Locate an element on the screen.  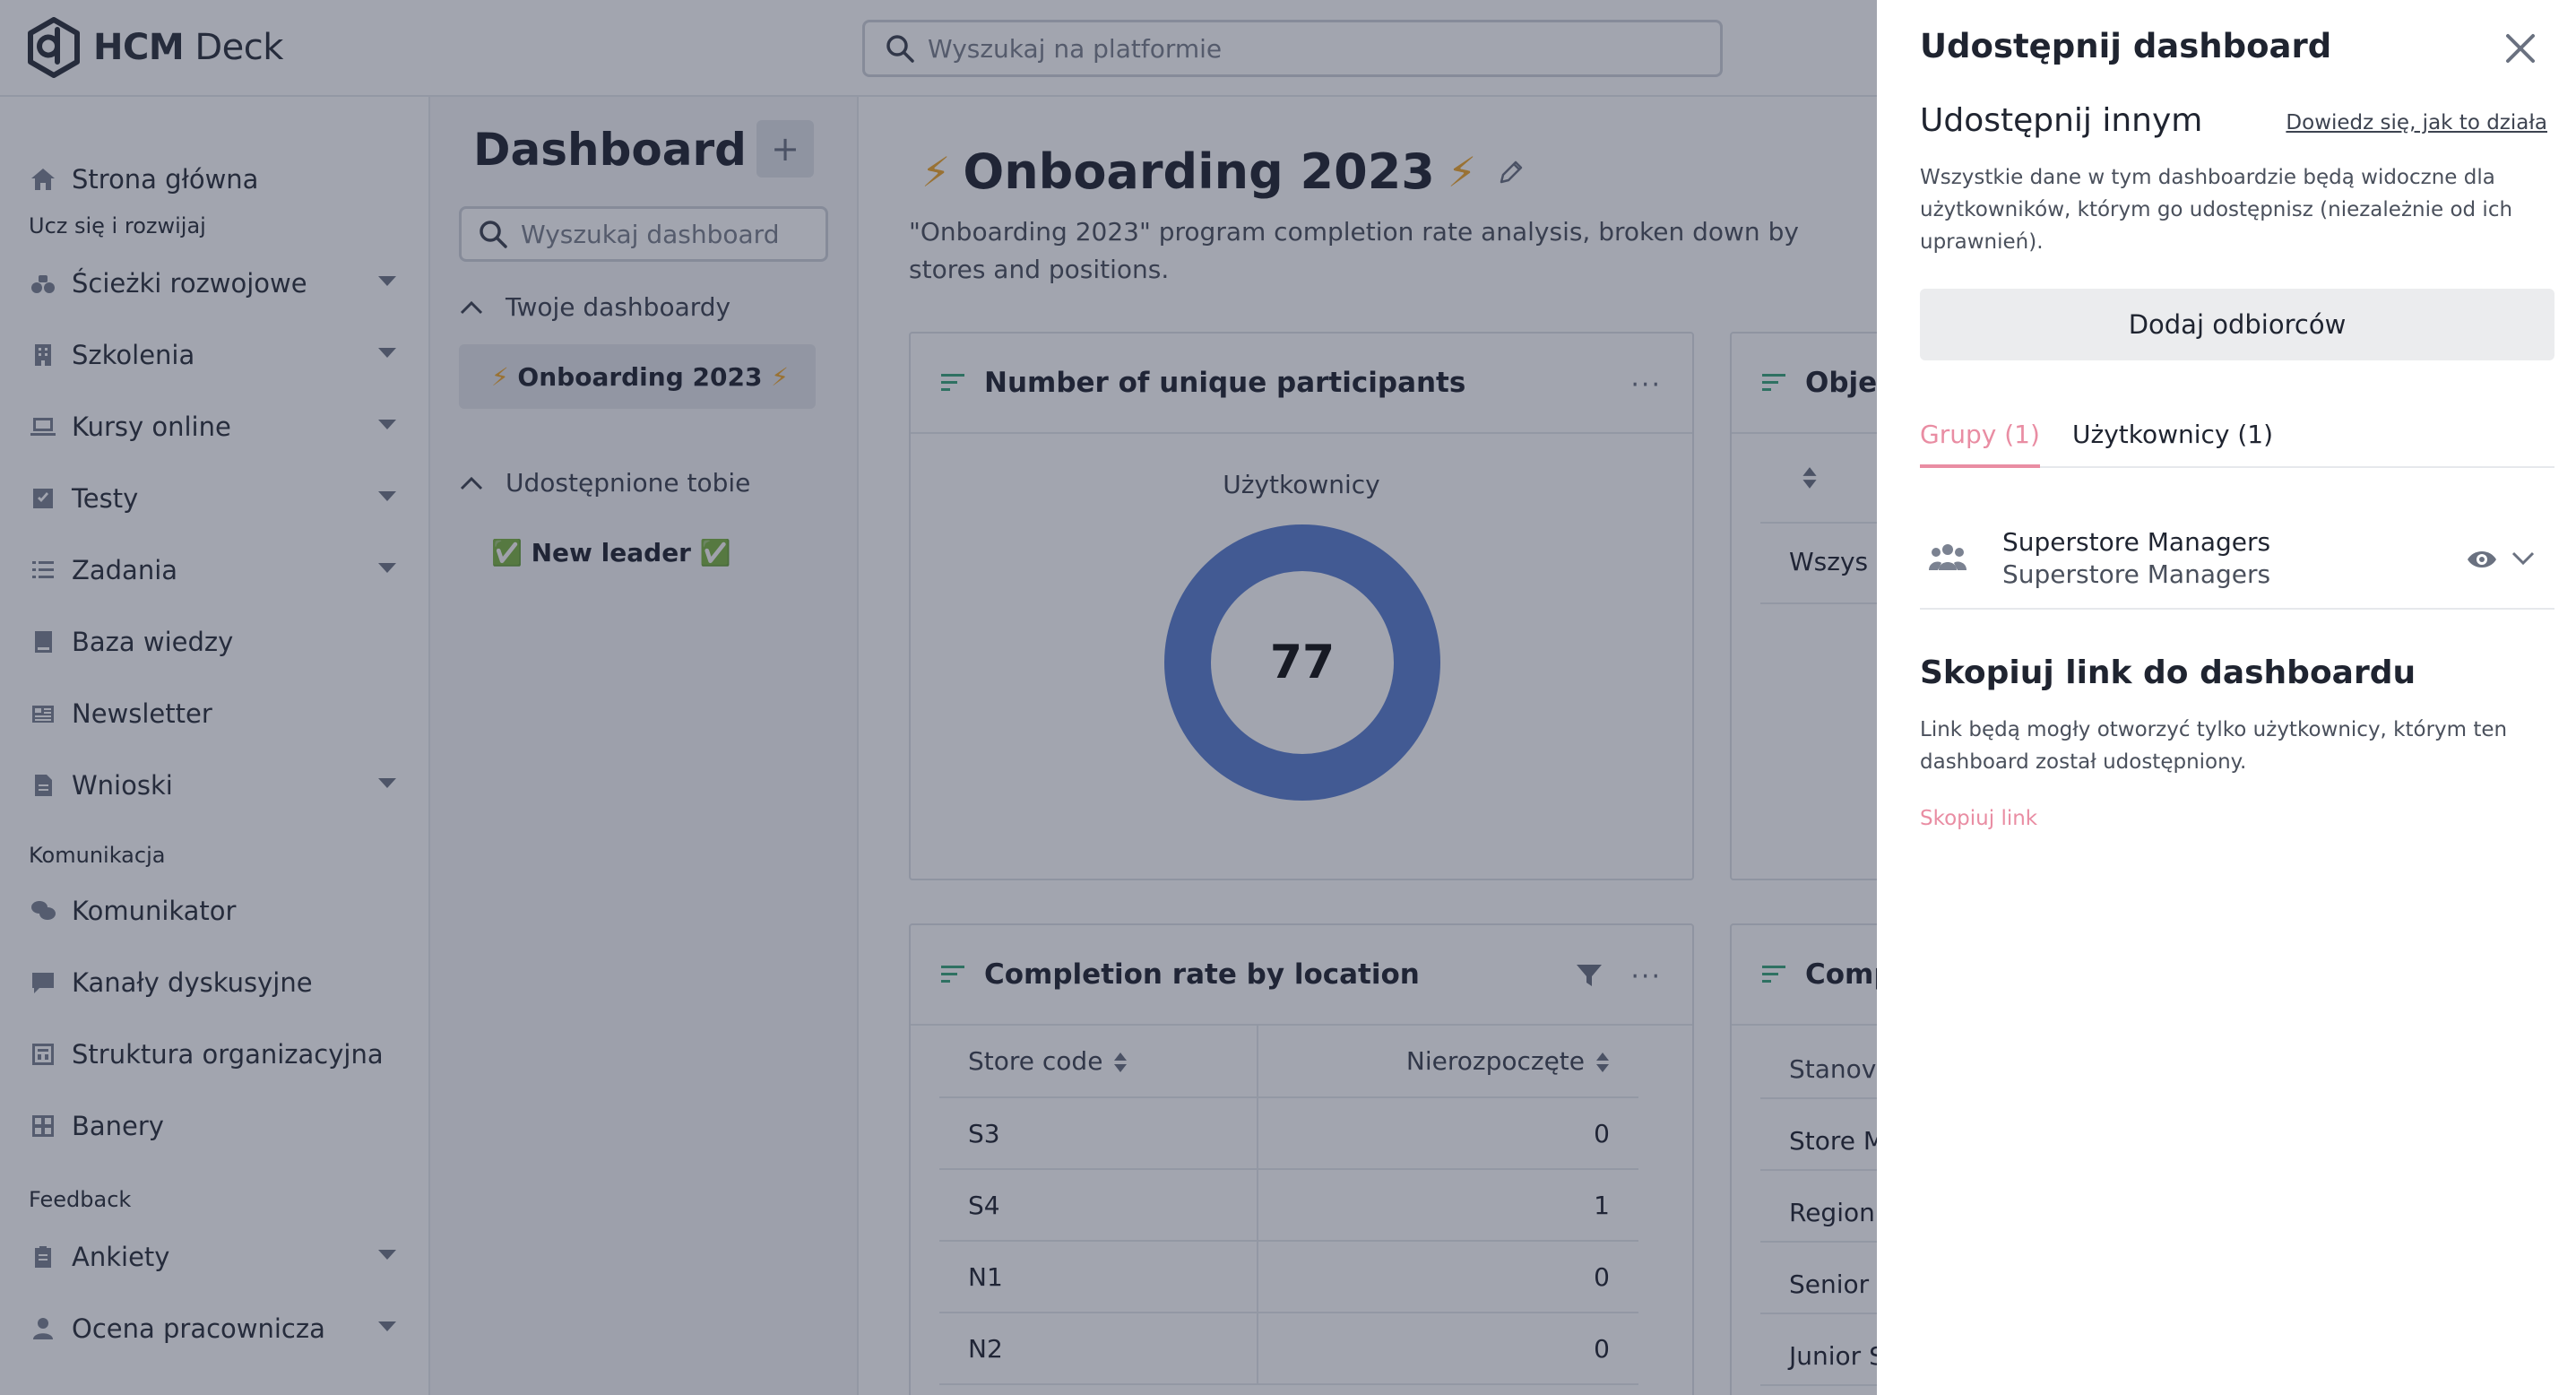
group-subtitle: Superstore Managers is located at coordinates (2136, 574).